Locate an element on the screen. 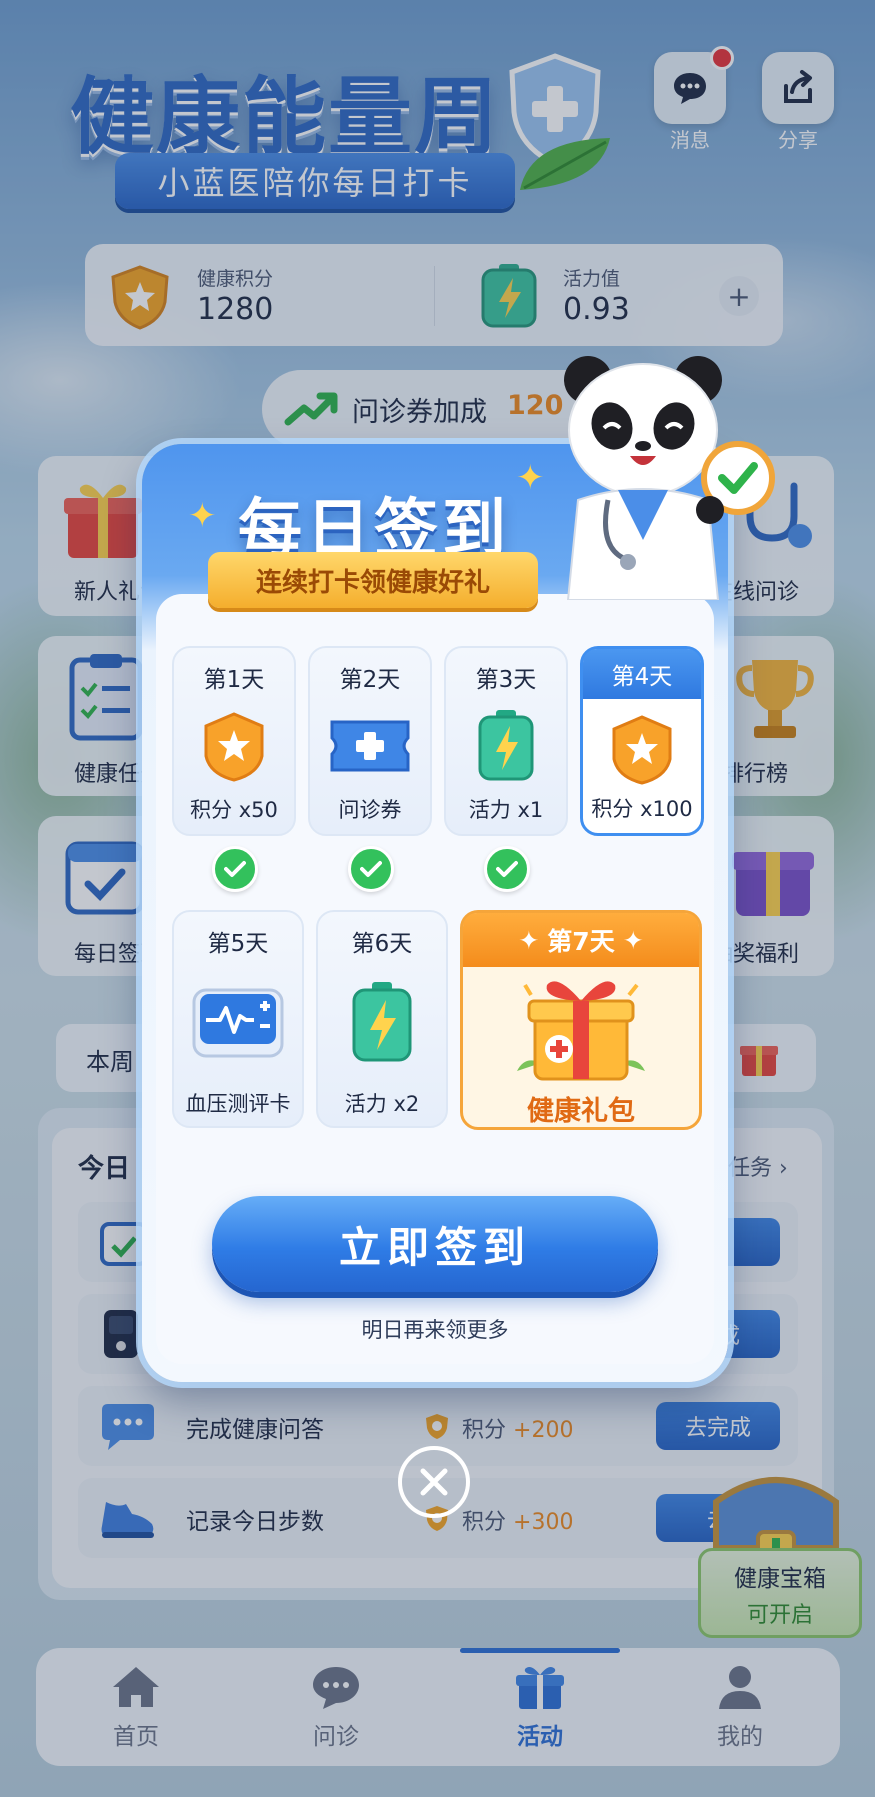  day-reward: 活力 x2 is located at coordinates (382, 1104).